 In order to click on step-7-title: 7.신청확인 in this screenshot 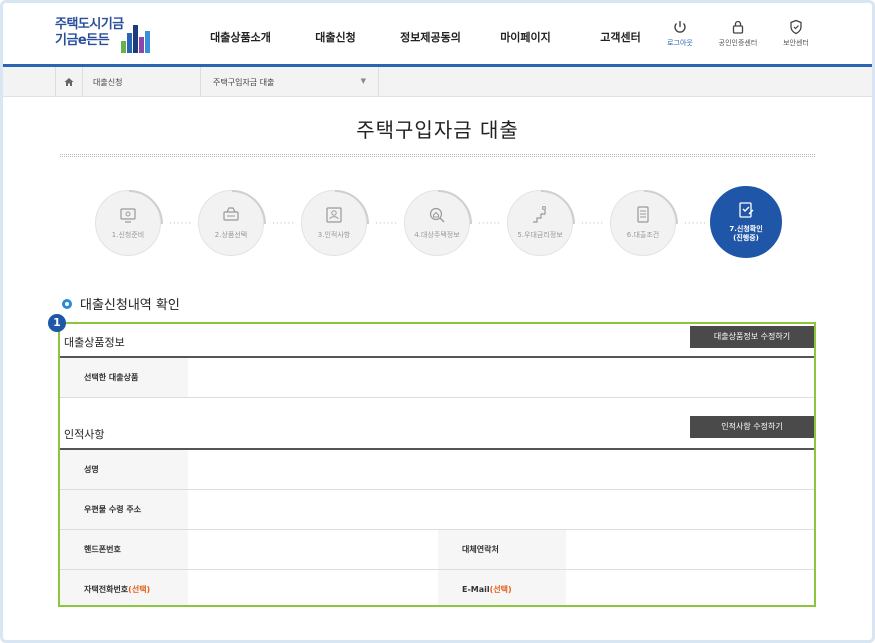, I will do `click(746, 228)`.